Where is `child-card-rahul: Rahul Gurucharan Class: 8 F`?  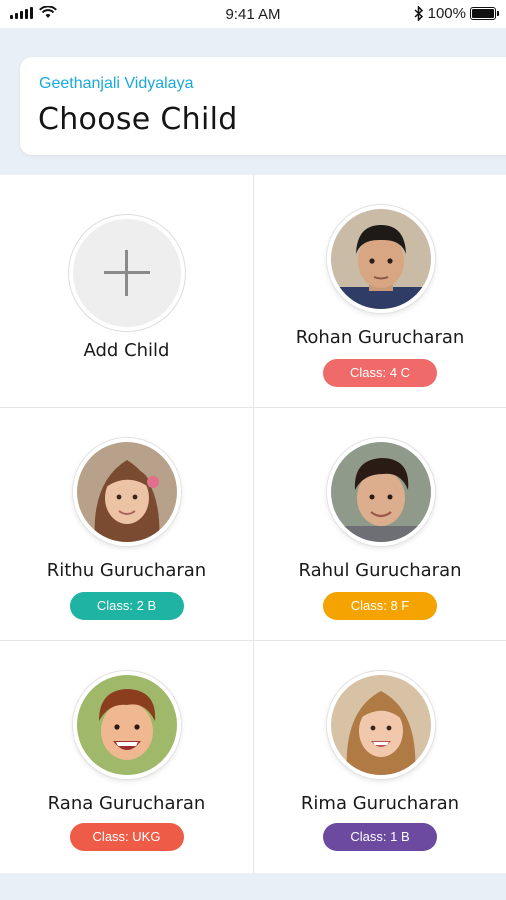 child-card-rahul: Rahul Gurucharan Class: 8 F is located at coordinates (380, 524).